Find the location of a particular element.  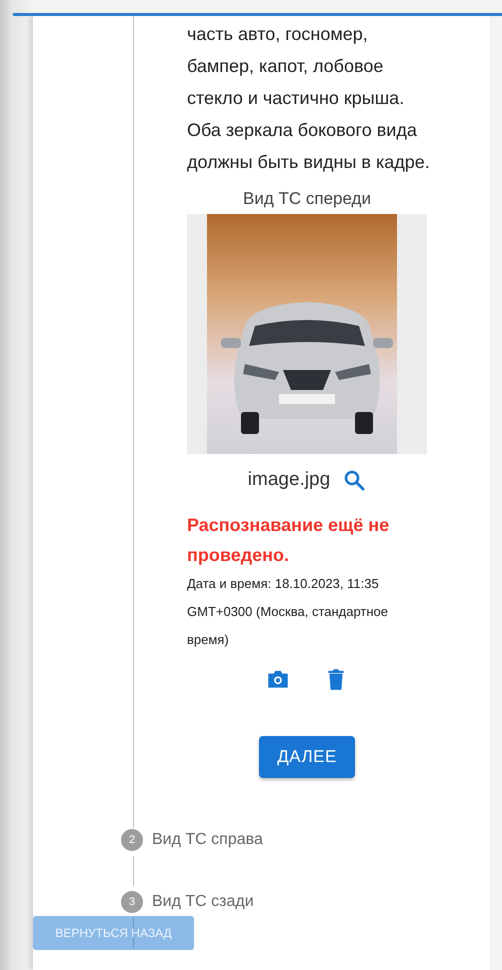

instructions-text: часть авто, госномер, бампер, капот, лобовое стекло и частично крыша. Оба зеркала бокового вида должны быть видны в кадре. is located at coordinates (309, 98).